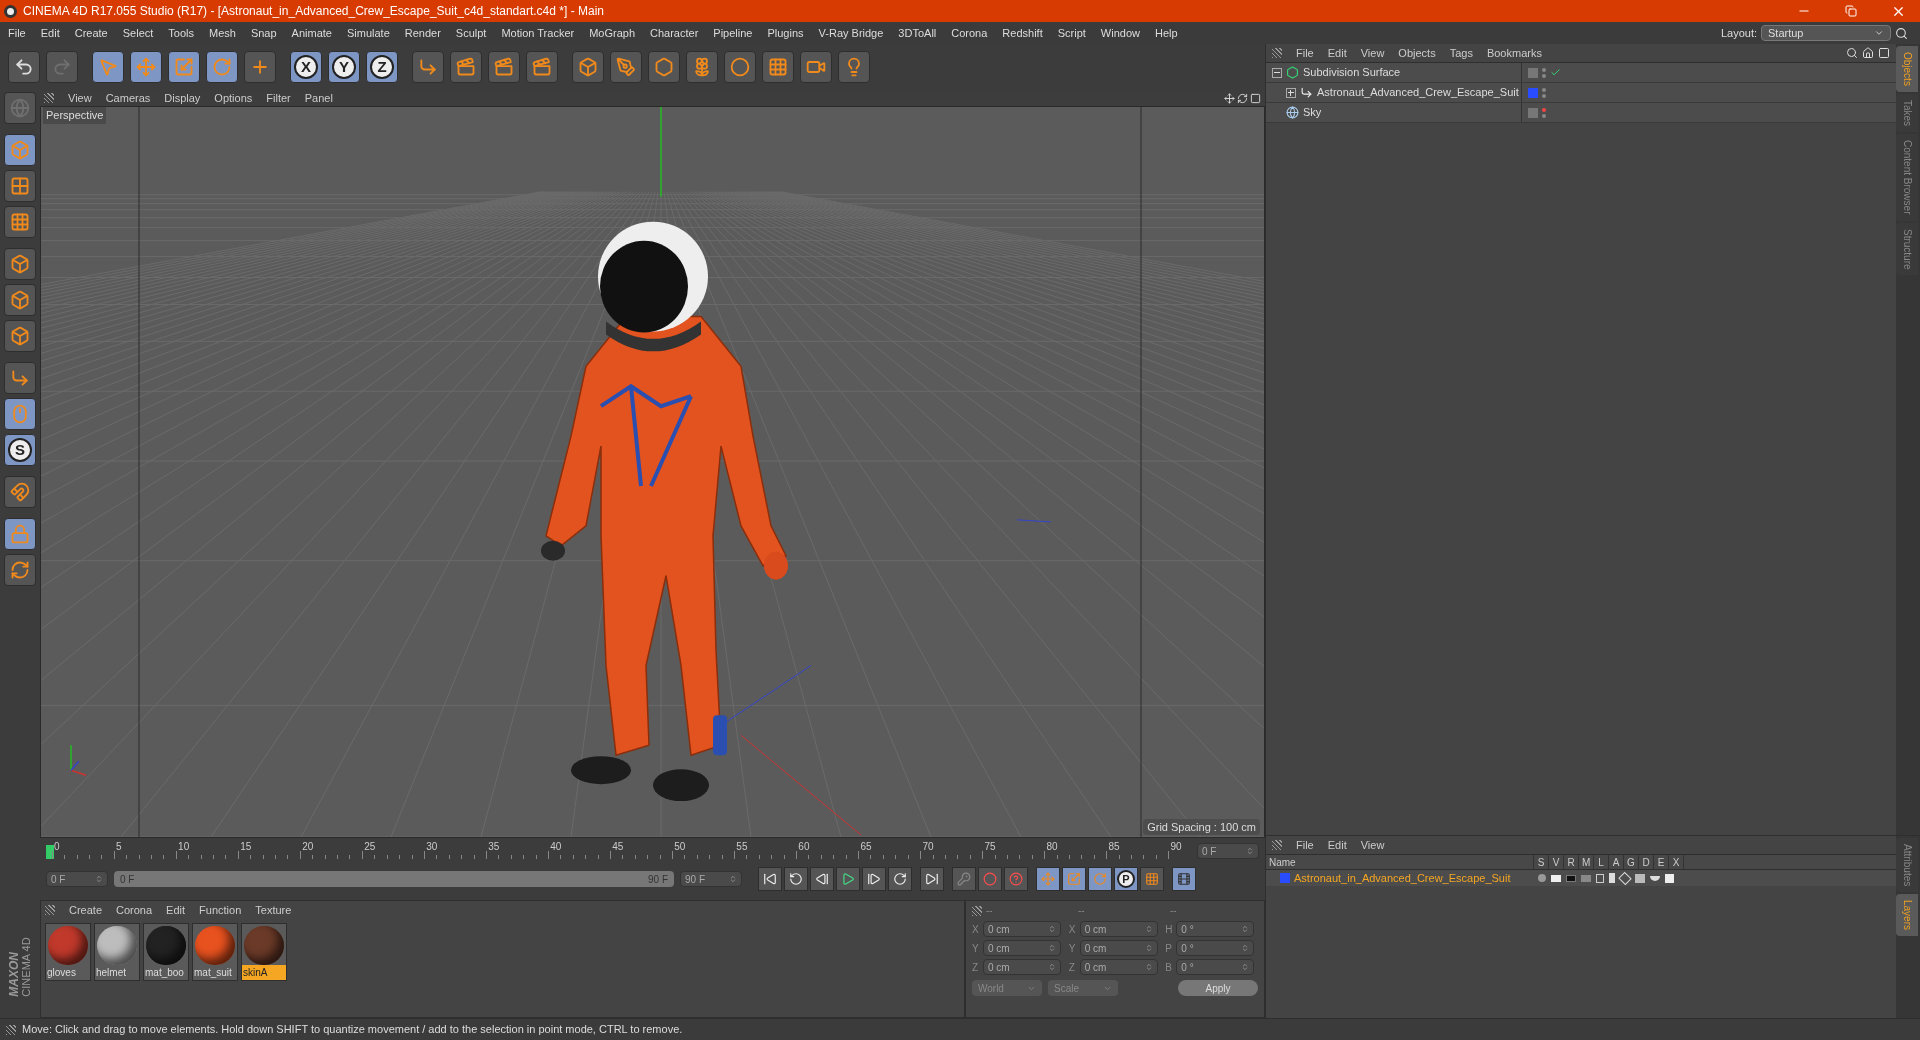 This screenshot has height=1040, width=1920. I want to click on layout-dropdown: Startup, so click(1826, 33).